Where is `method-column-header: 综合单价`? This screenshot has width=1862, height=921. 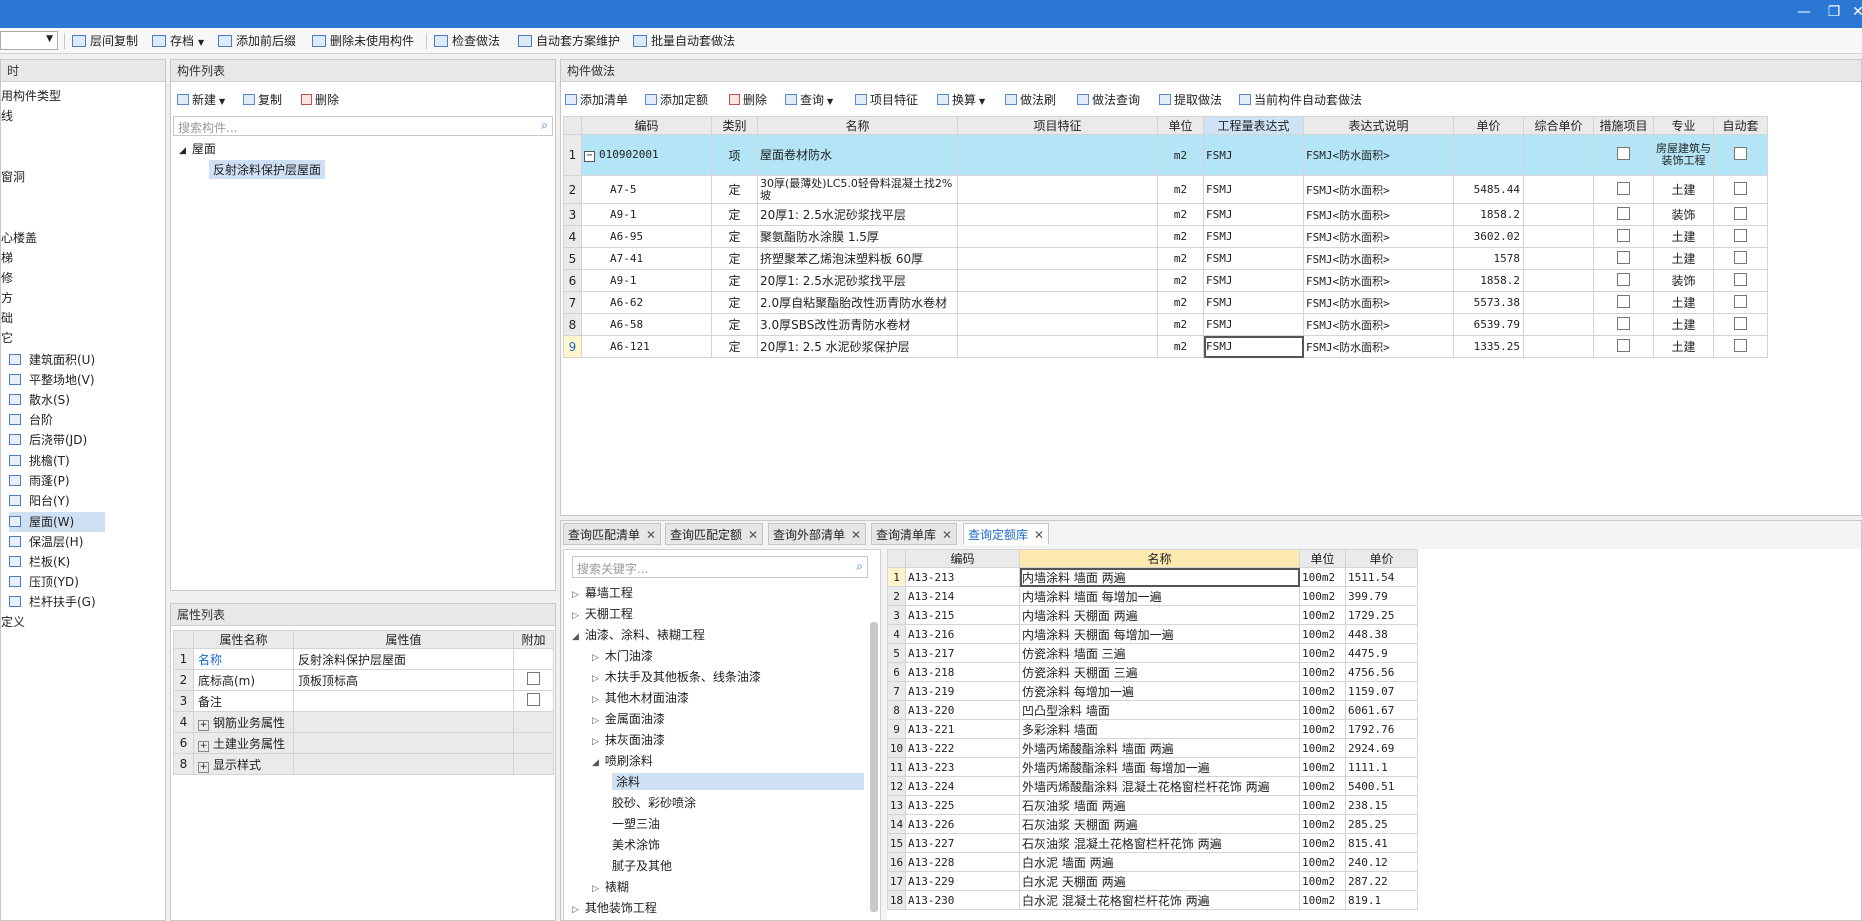 method-column-header: 综合单价 is located at coordinates (1558, 125).